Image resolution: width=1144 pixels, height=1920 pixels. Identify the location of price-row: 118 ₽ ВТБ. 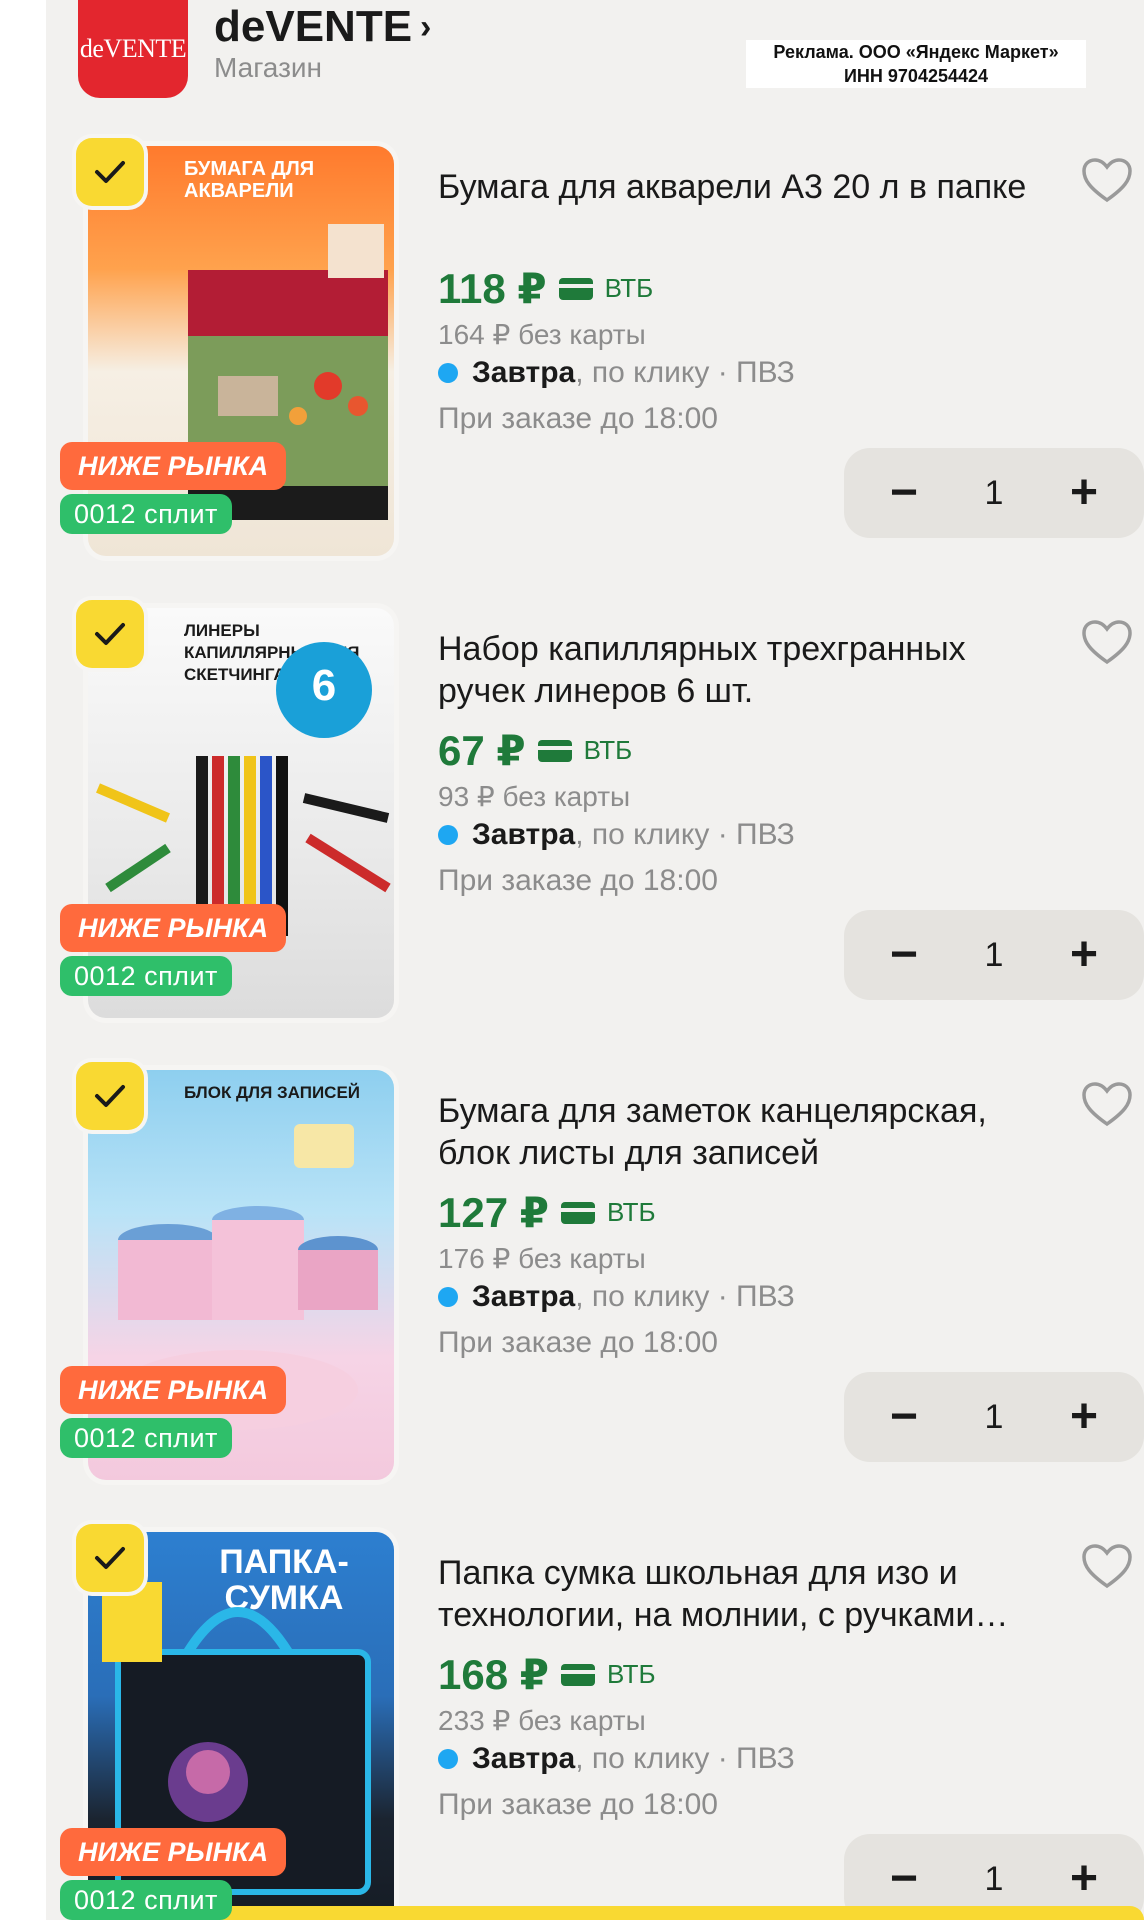
(545, 288).